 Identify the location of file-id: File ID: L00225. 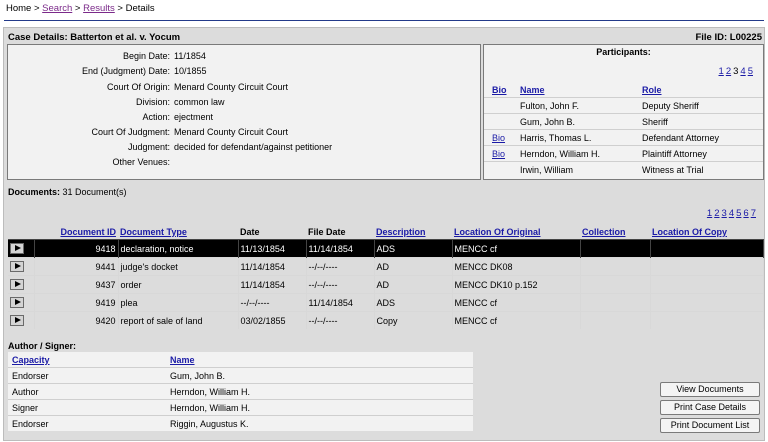
(728, 37).